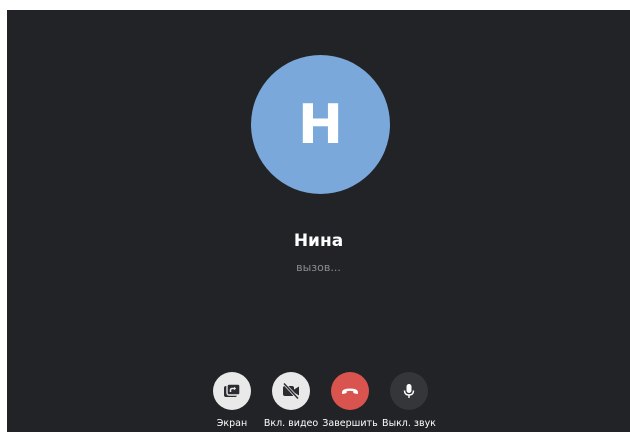 This screenshot has height=432, width=630. Describe the element at coordinates (350, 423) in the screenshot. I see `end-call-label: Завершить` at that location.